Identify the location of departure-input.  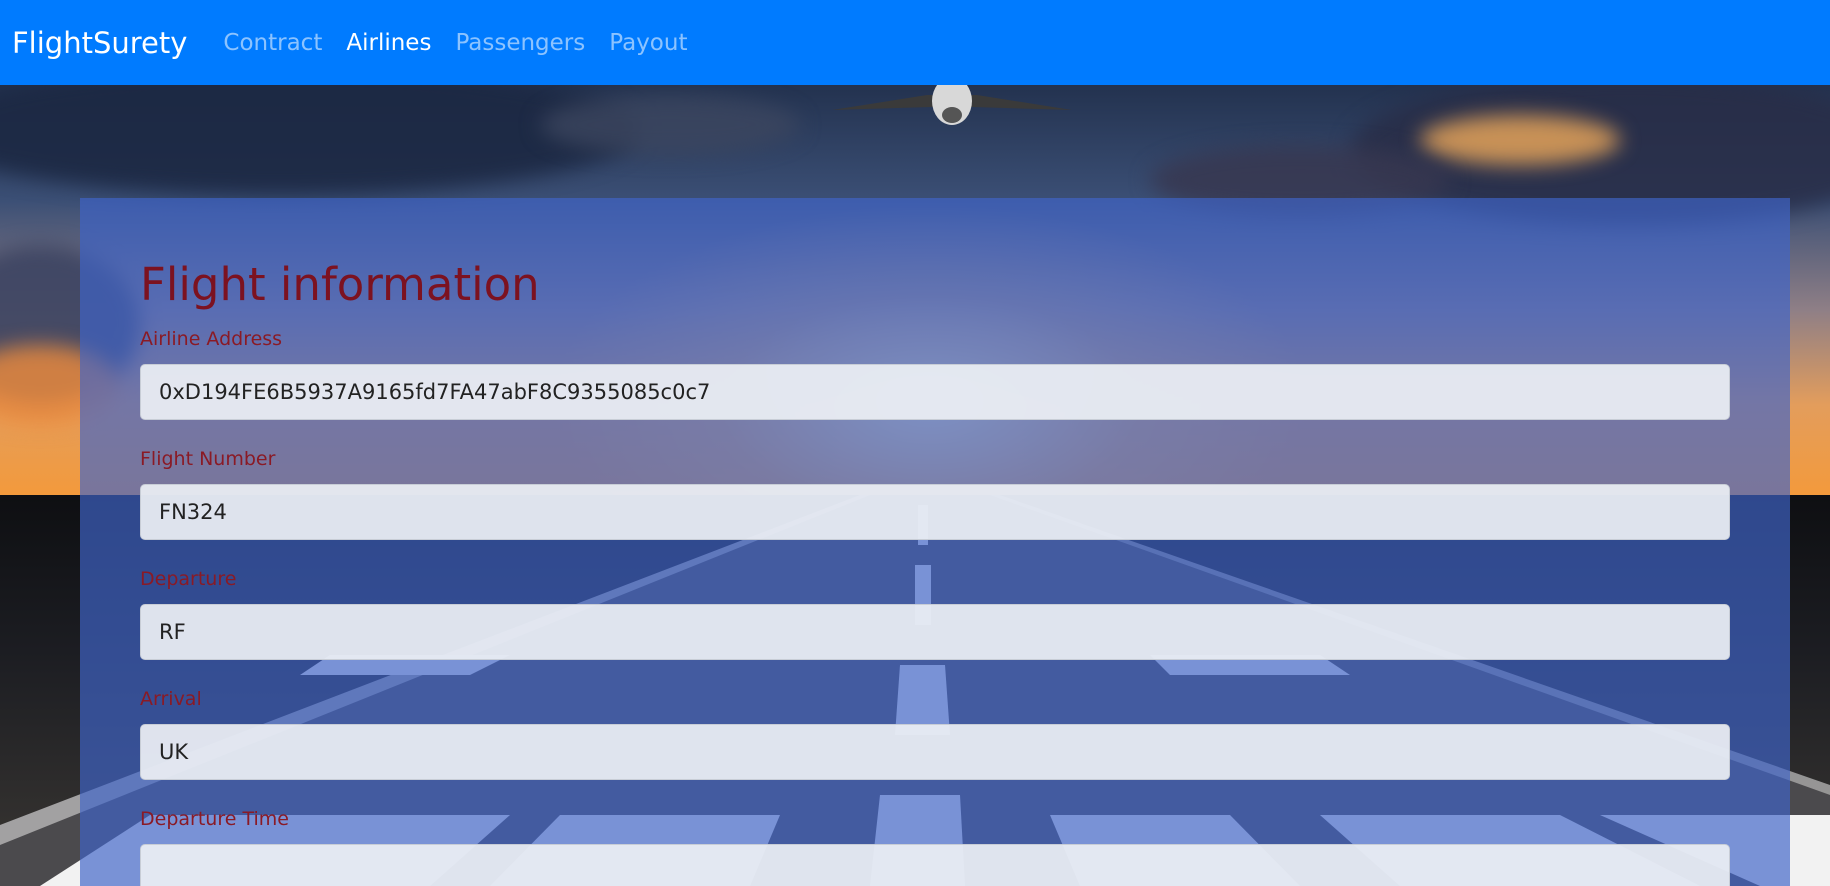
(935, 632).